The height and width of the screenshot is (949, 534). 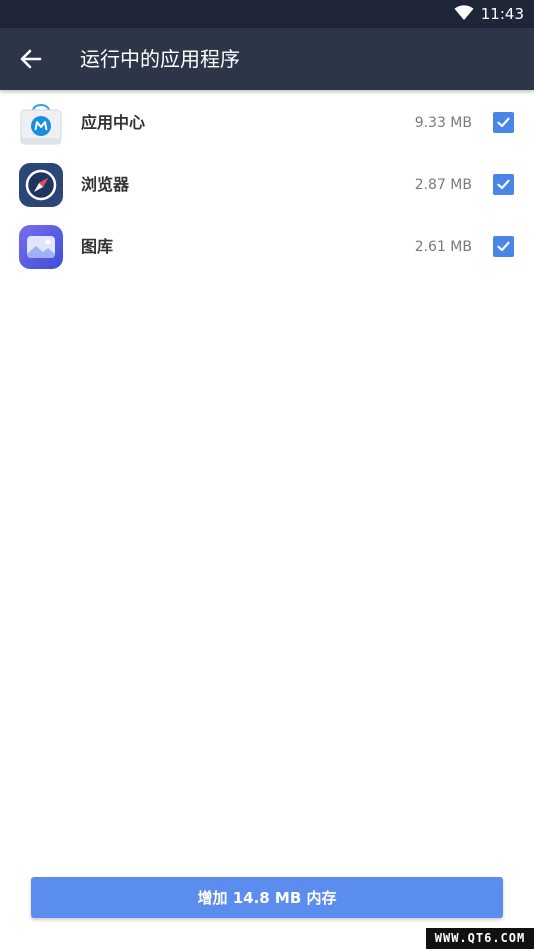 What do you see at coordinates (480, 938) in the screenshot?
I see `site-watermark: WWW.QT6.COM` at bounding box center [480, 938].